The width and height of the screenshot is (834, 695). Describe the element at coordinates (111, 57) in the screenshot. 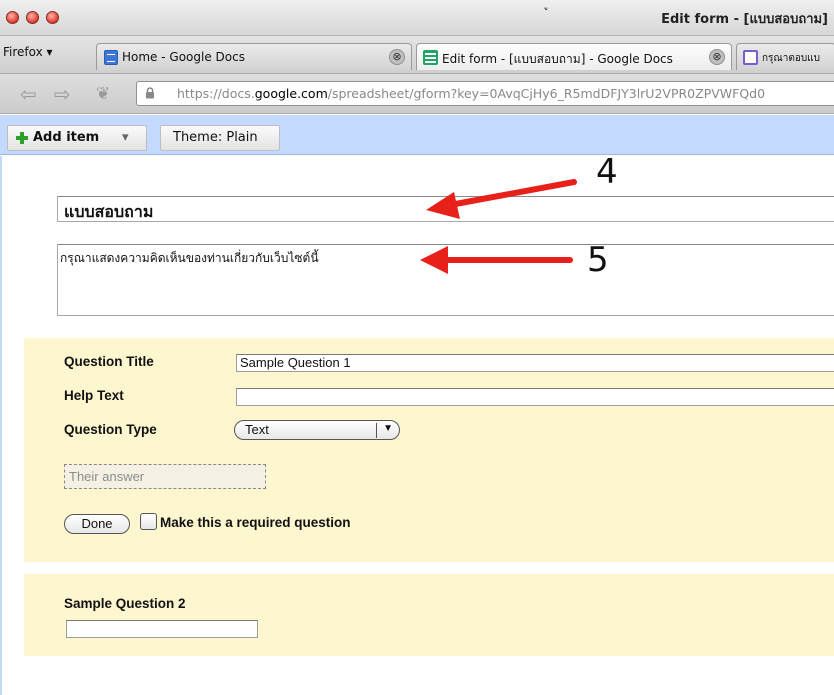

I see `docs-icon` at that location.